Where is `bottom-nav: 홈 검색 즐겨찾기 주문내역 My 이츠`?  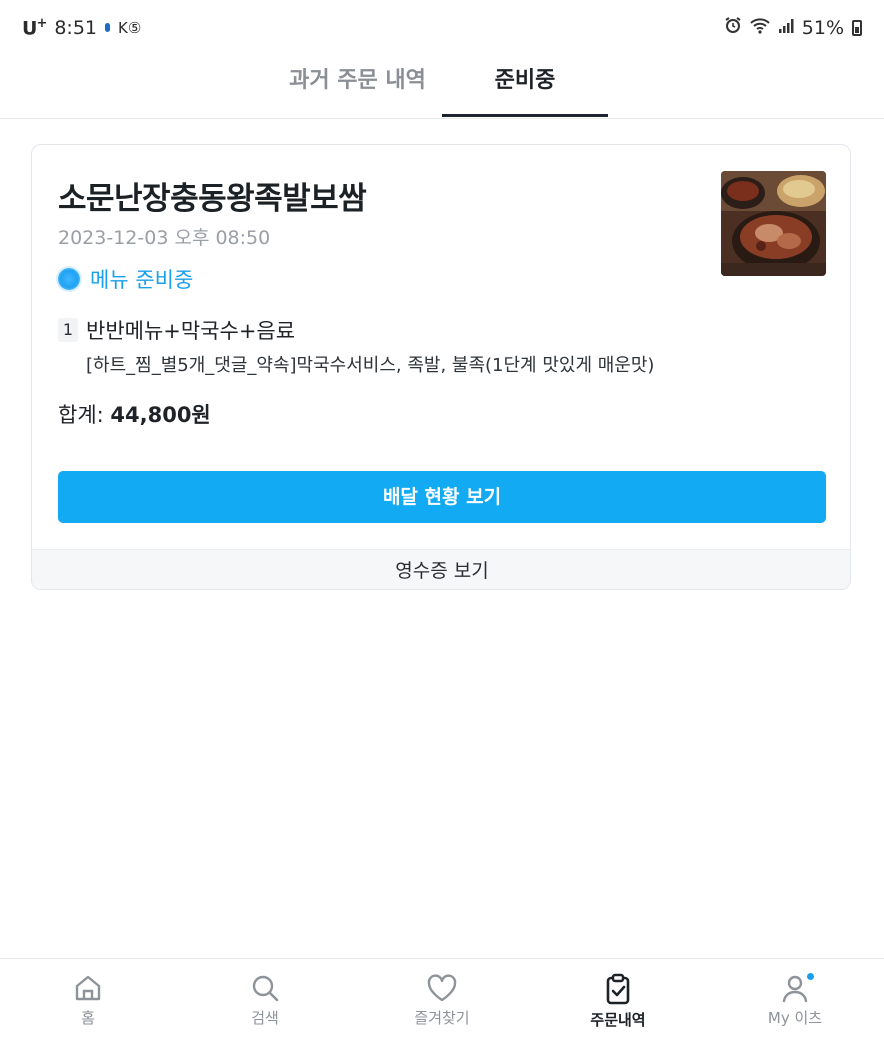
bottom-nav: 홈 검색 즐겨찾기 주문내역 My 이츠 is located at coordinates (442, 998).